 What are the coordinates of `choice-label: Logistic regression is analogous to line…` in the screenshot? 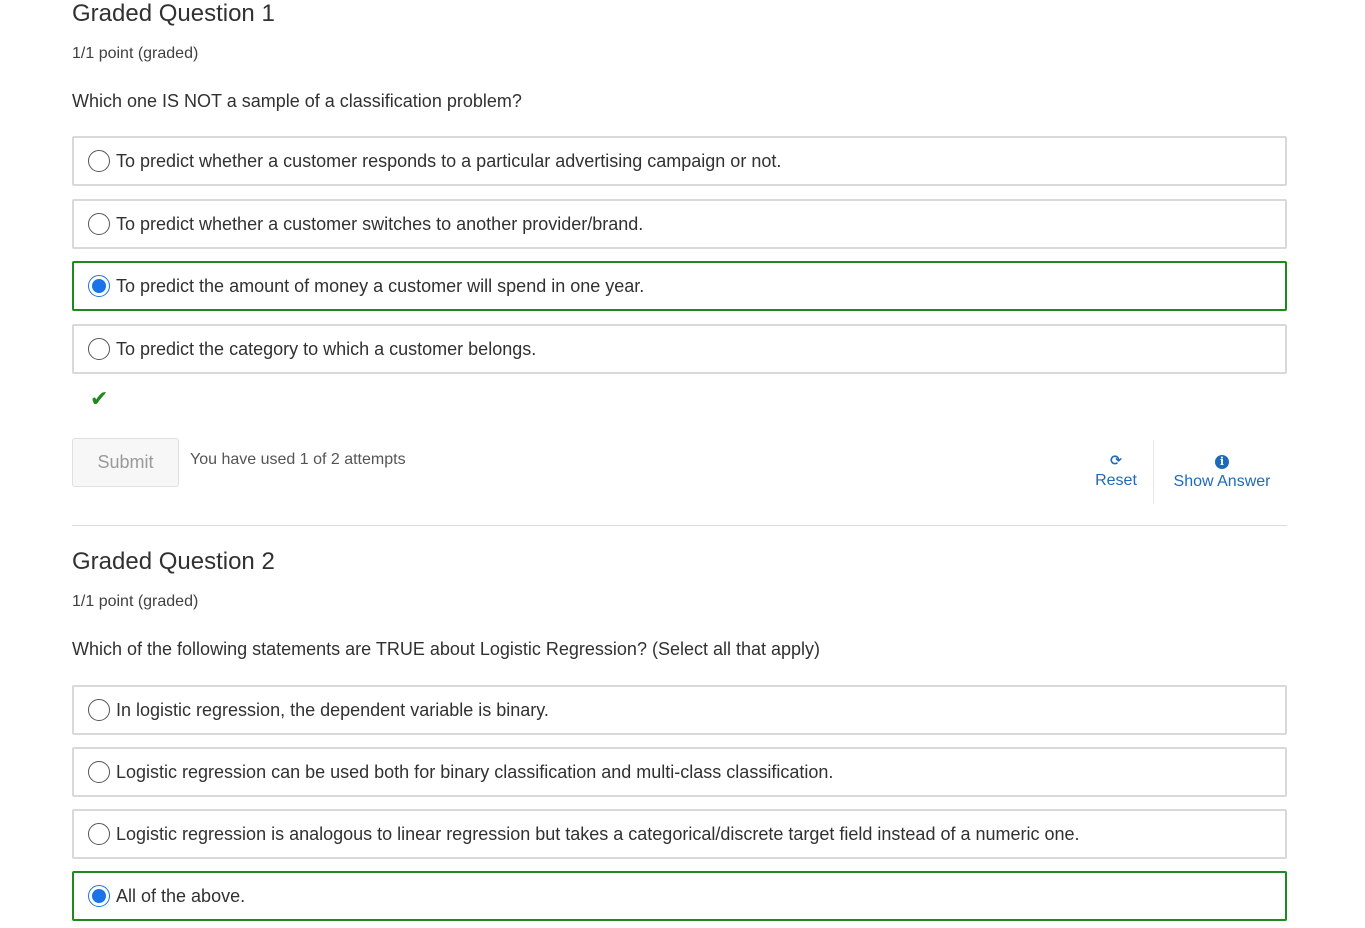 It's located at (598, 833).